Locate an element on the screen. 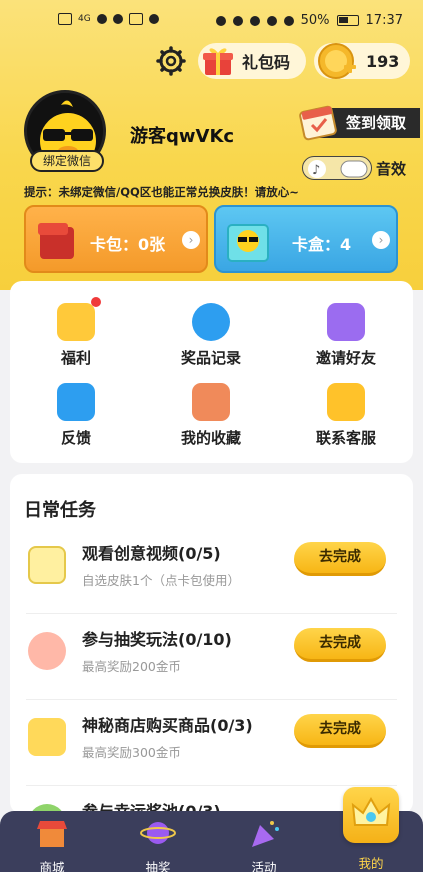 This screenshot has width=423, height=872. status-right: 50% 17:37 is located at coordinates (309, 20).